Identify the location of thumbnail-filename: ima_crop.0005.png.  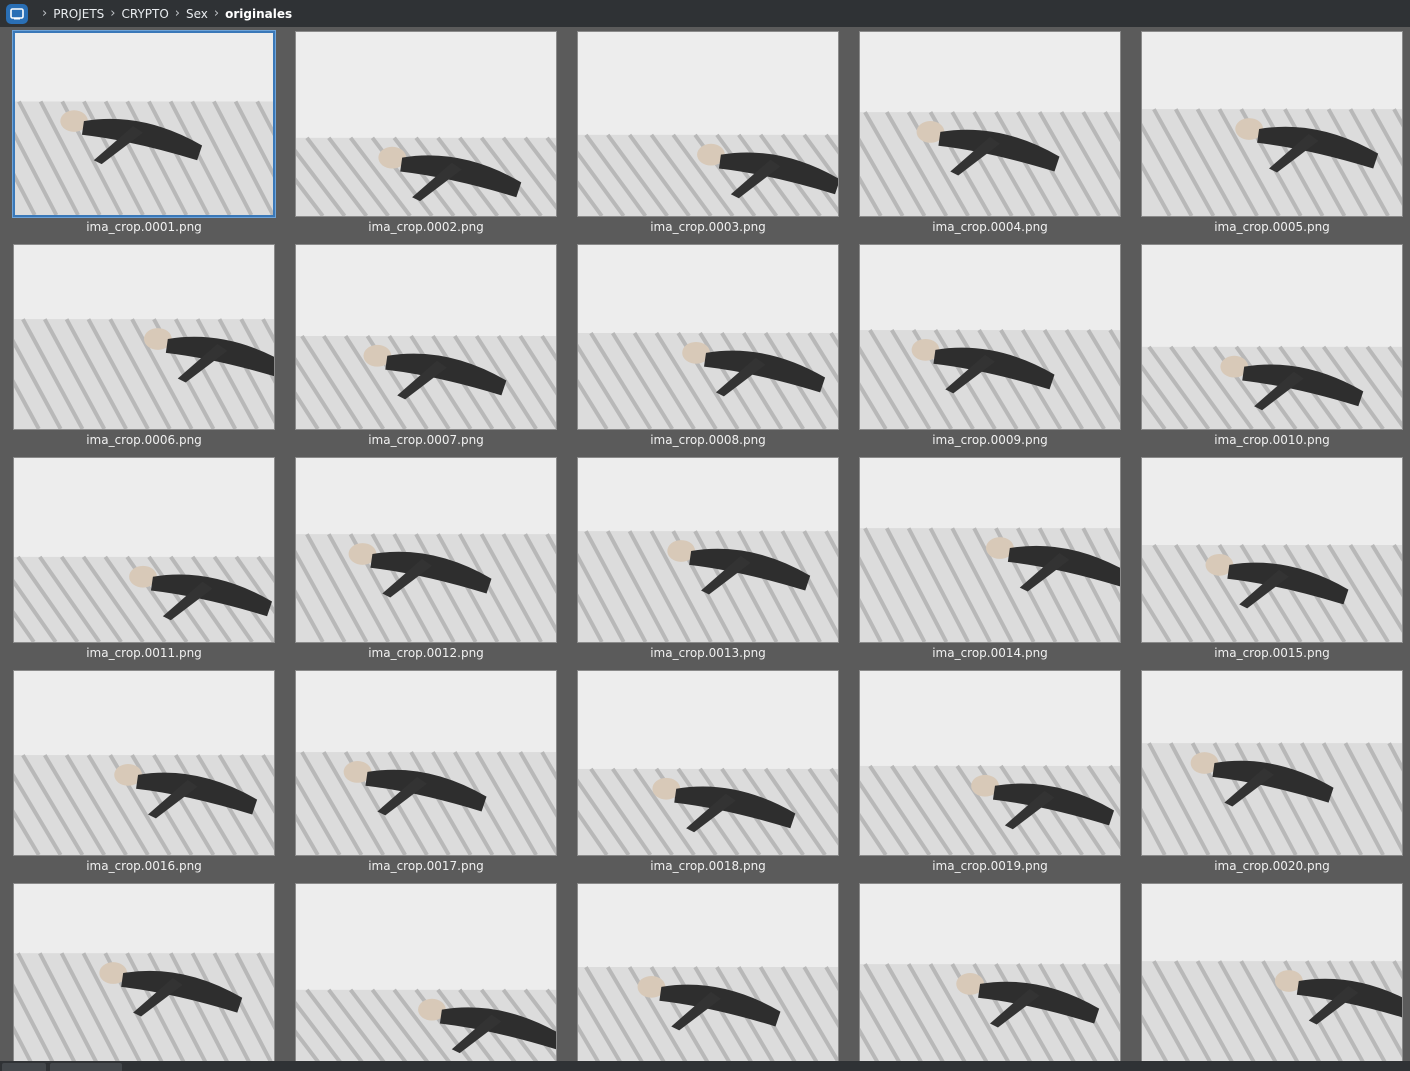
(1272, 227).